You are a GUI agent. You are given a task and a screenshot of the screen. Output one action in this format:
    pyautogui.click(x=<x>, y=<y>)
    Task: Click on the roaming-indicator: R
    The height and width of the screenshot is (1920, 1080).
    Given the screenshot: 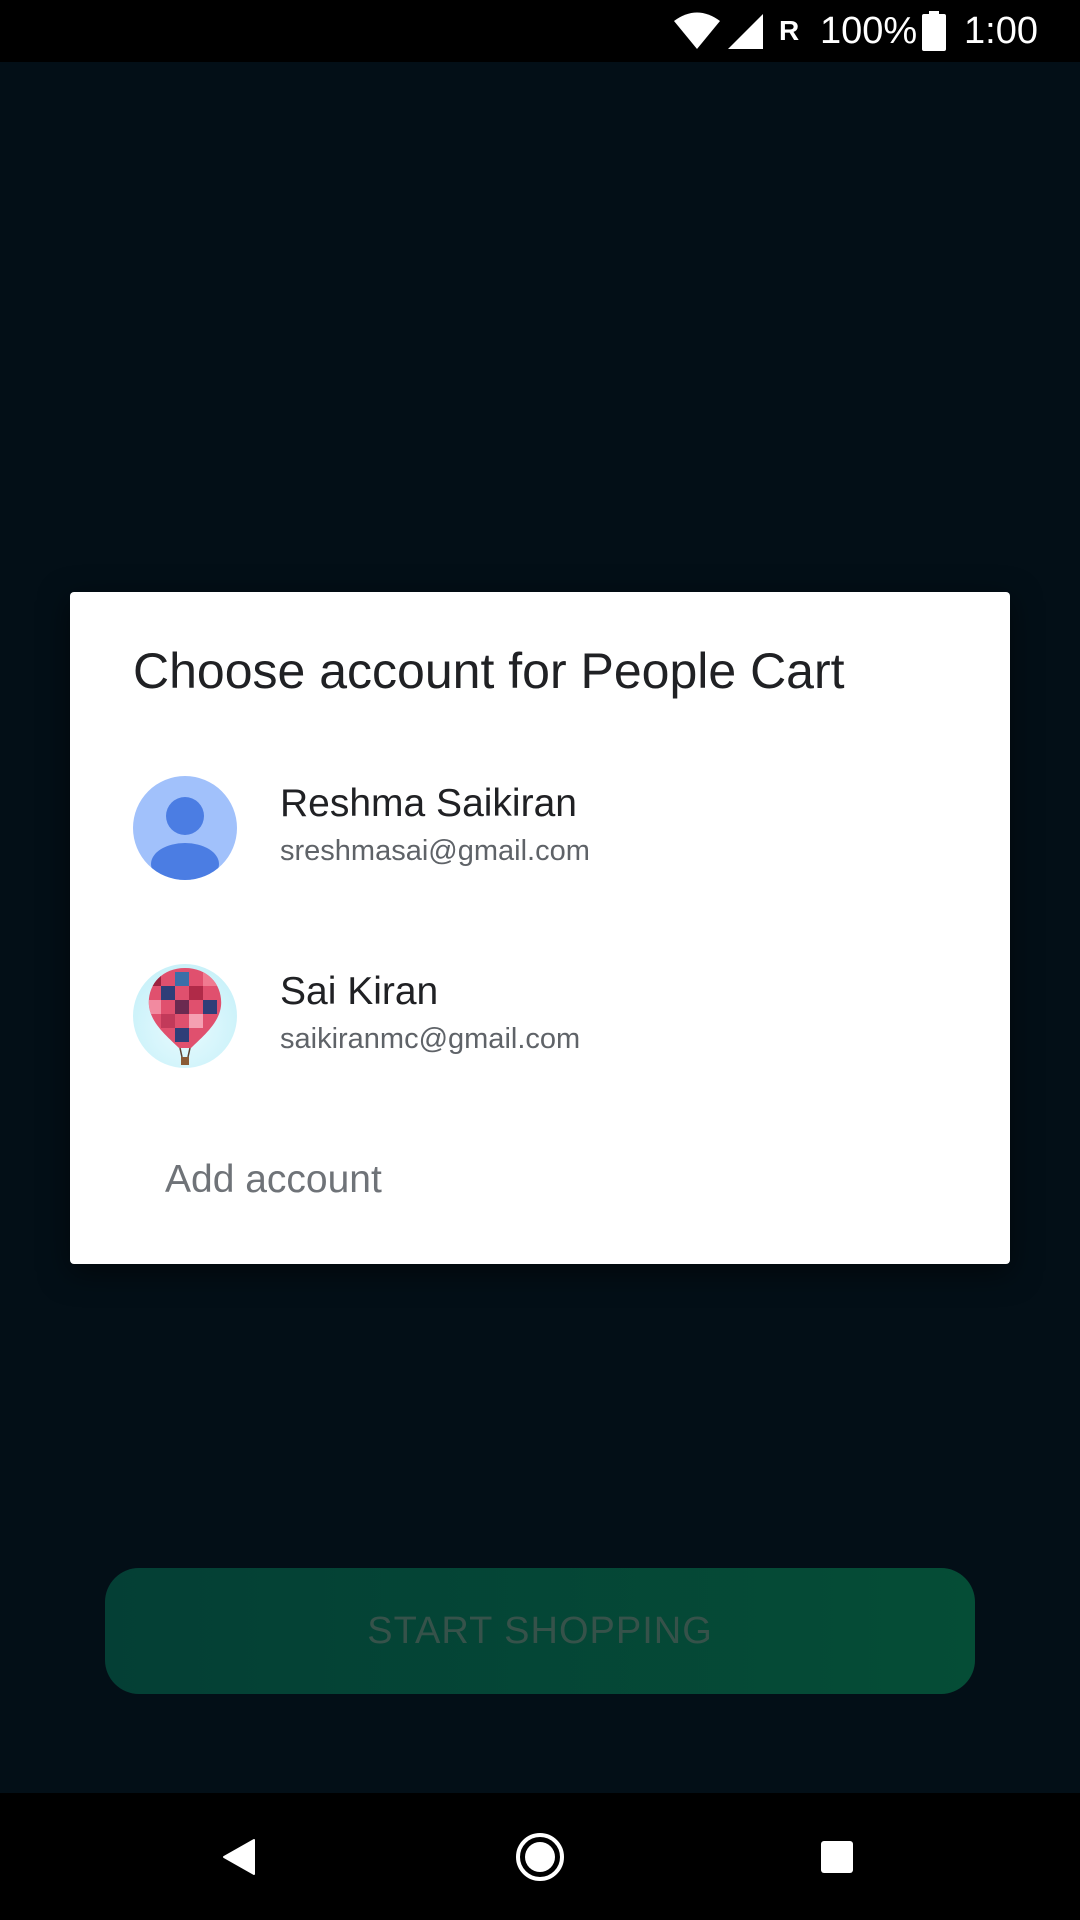 What is the action you would take?
    pyautogui.click(x=789, y=30)
    